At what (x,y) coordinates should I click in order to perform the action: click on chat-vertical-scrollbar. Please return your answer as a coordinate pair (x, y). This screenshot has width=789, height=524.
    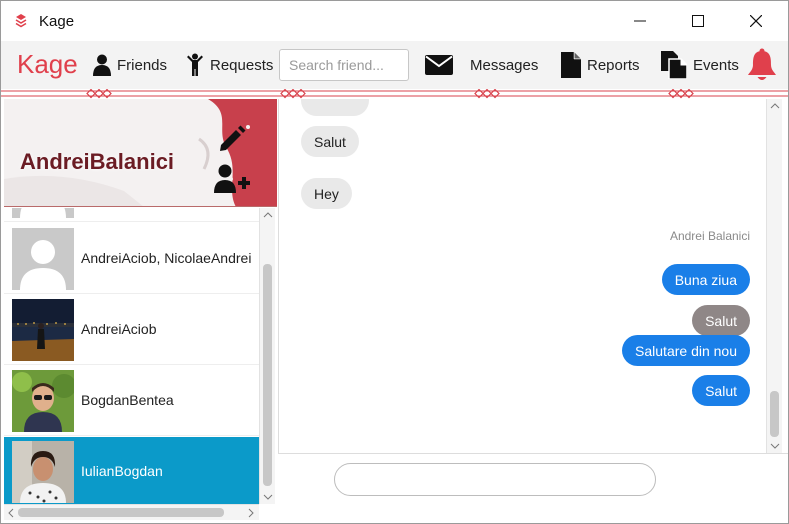
    Looking at the image, I should click on (774, 276).